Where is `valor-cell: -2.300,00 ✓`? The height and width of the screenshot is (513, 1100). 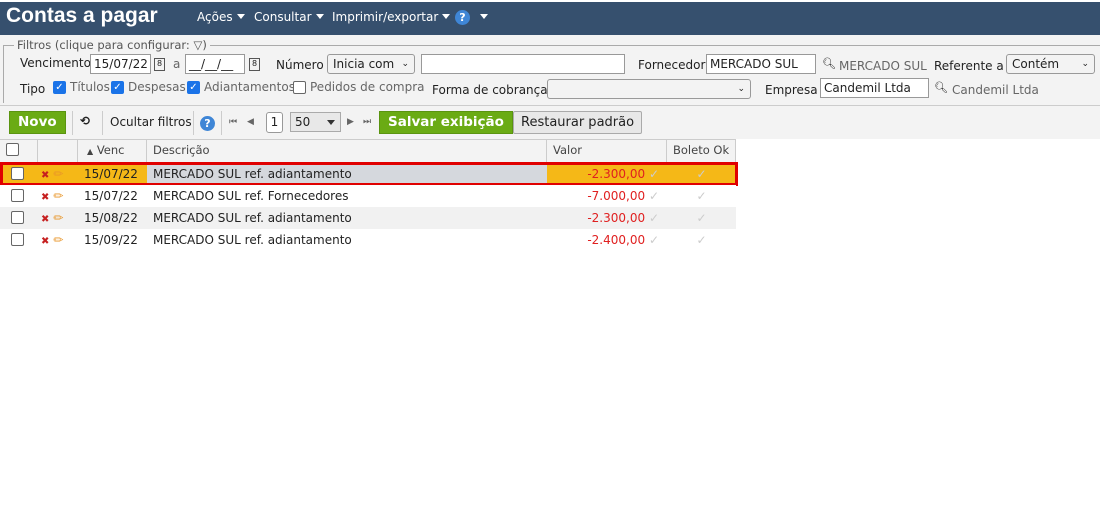 valor-cell: -2.300,00 ✓ is located at coordinates (607, 218).